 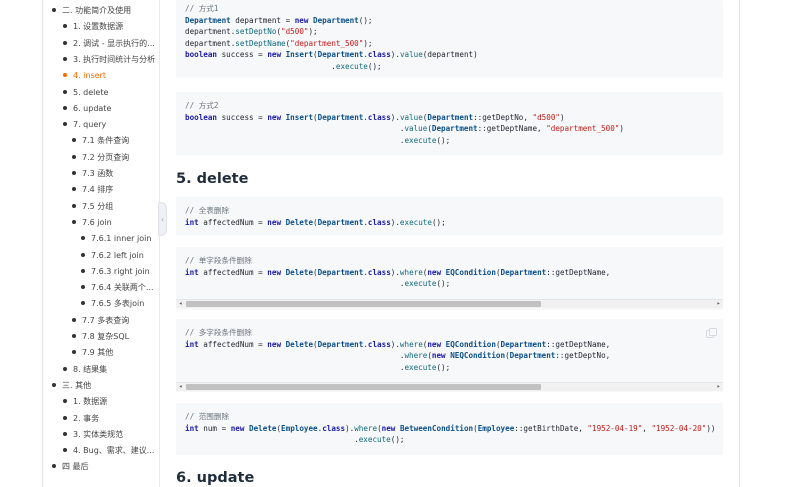 I want to click on toc-item-label: 7.6.1 inner join, so click(x=121, y=239).